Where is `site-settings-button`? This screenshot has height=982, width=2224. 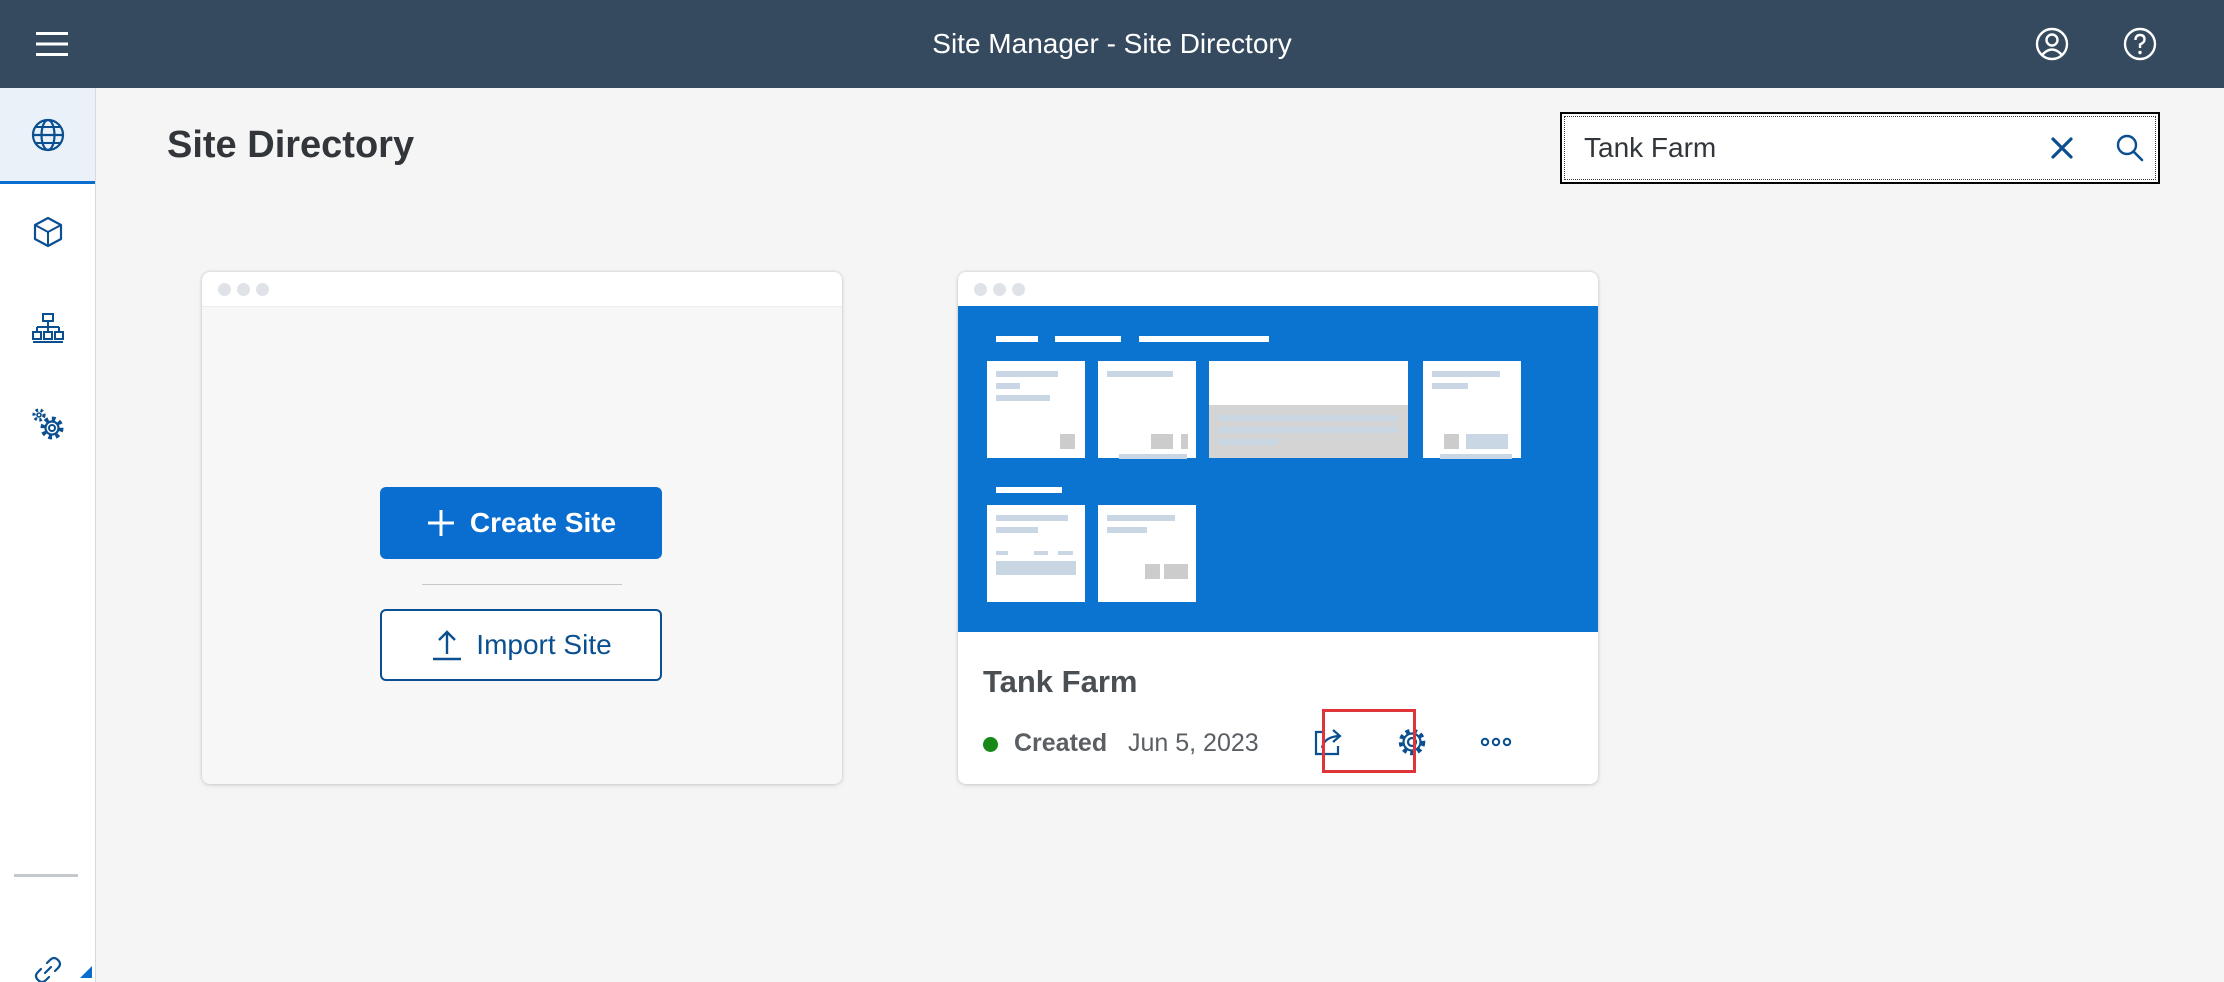
site-settings-button is located at coordinates (1412, 742).